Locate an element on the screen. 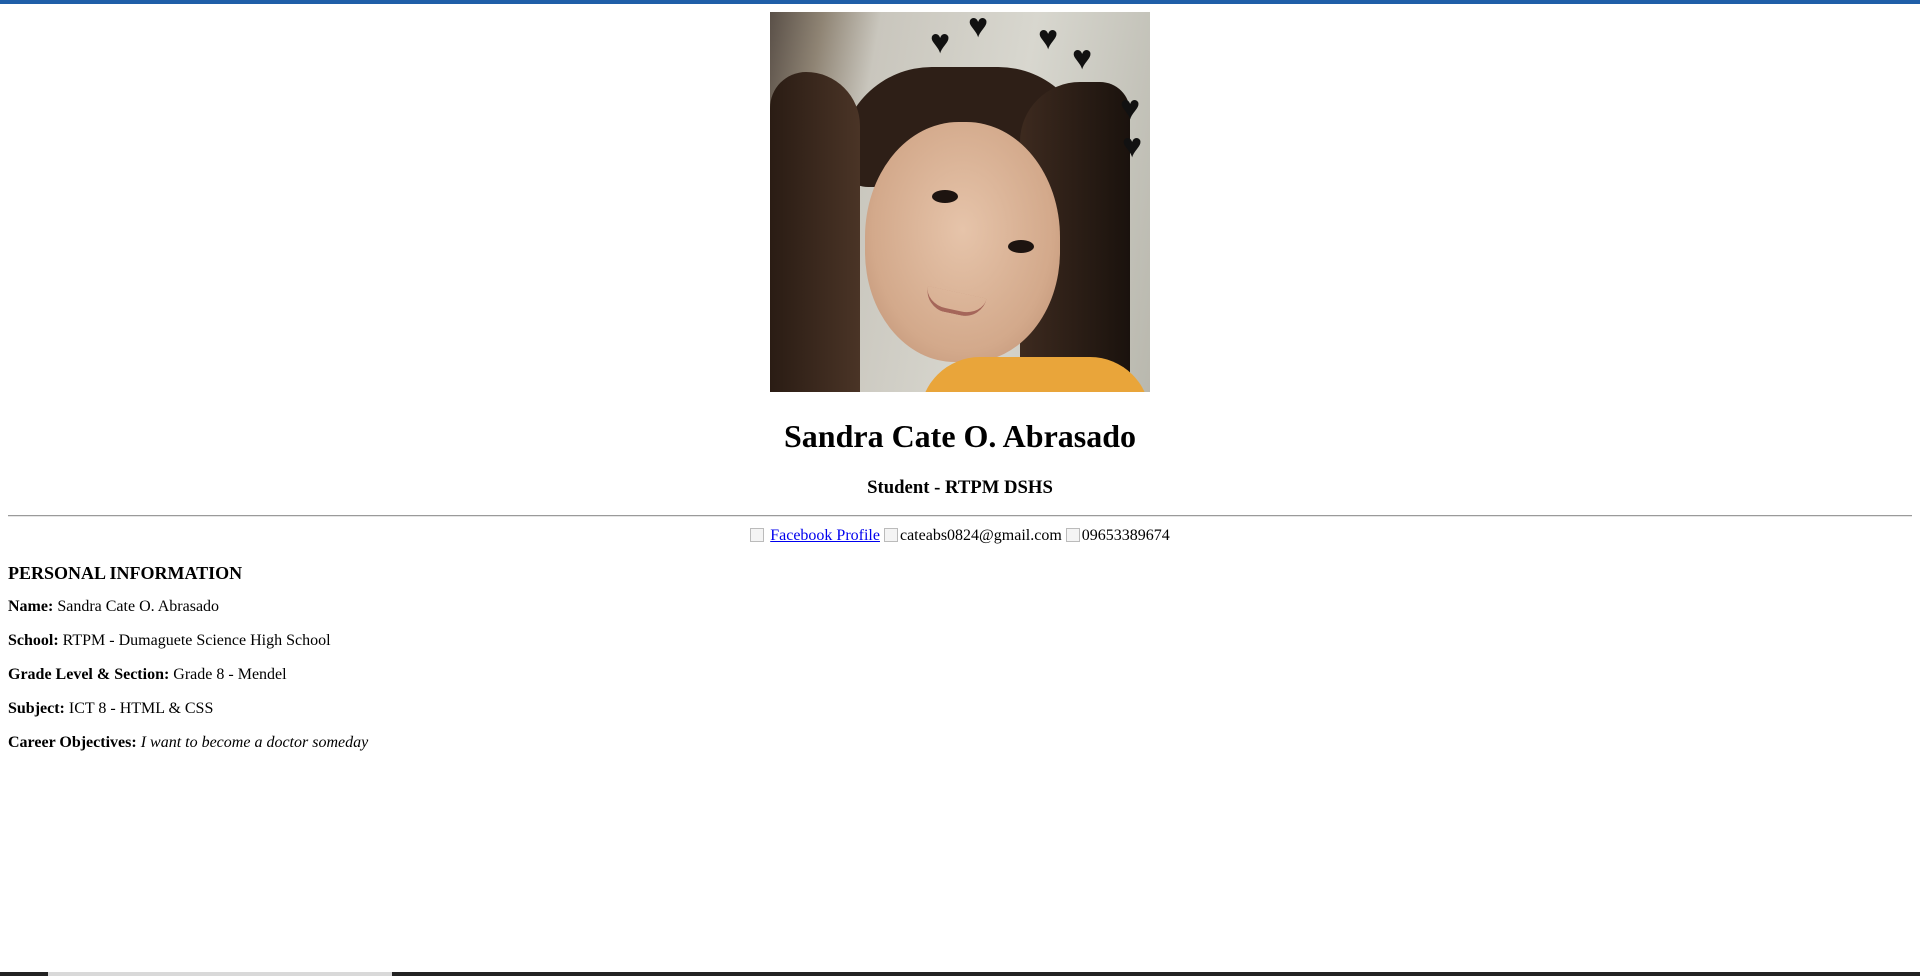 This screenshot has width=1920, height=976. taskbar-strip is located at coordinates (960, 974).